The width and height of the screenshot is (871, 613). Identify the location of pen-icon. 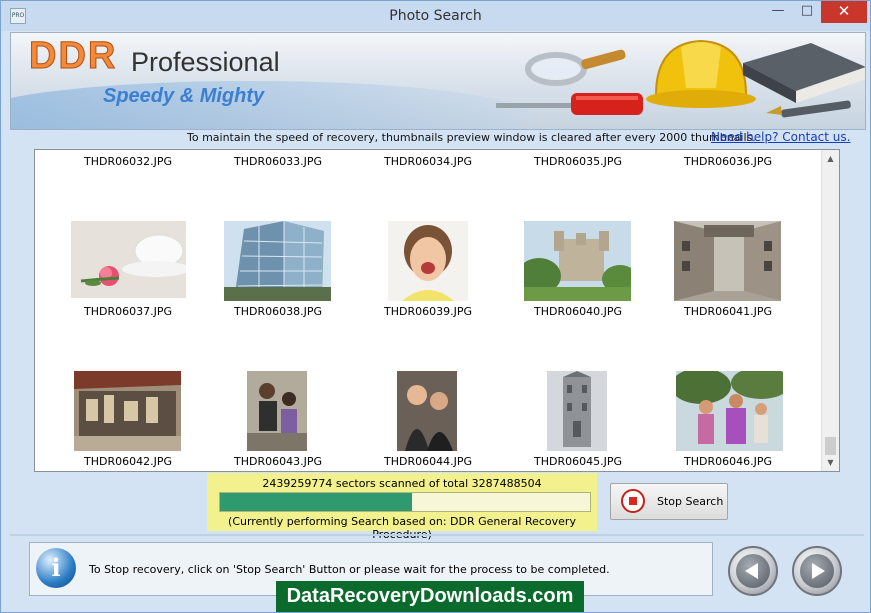
(808, 109).